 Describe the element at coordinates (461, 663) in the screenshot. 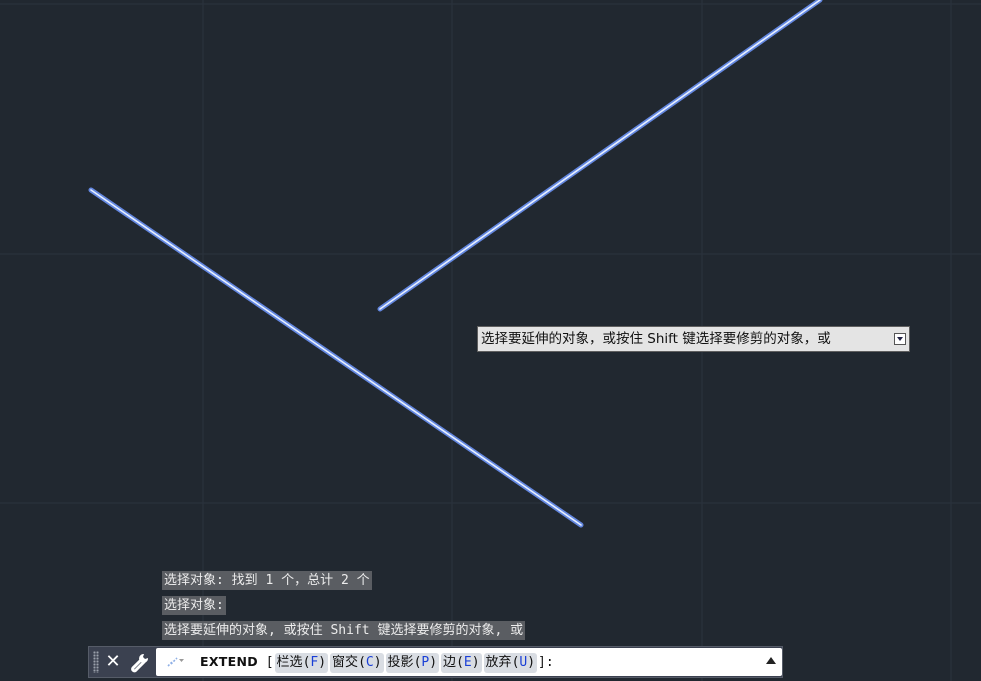

I see `option-edge: 边(E)` at that location.